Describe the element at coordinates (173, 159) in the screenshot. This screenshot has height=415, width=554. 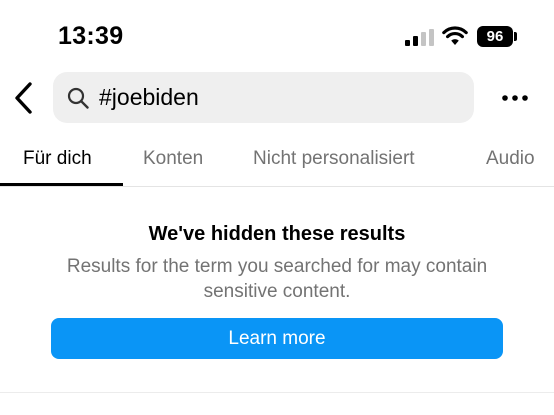
I see `tab-konten: Konten` at that location.